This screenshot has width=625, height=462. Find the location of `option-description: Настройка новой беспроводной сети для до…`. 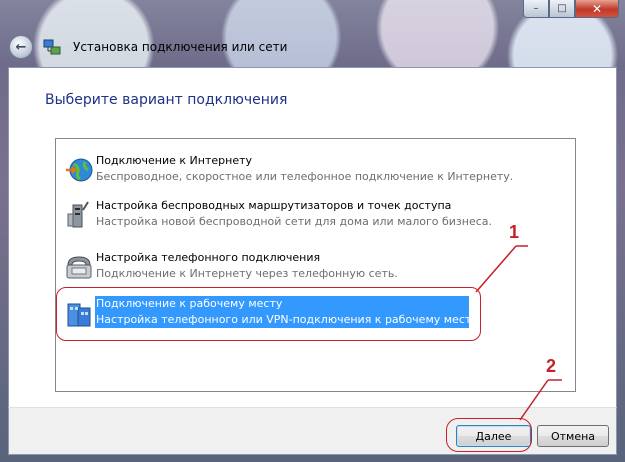

option-description: Настройка новой беспроводной сети для до… is located at coordinates (294, 221).